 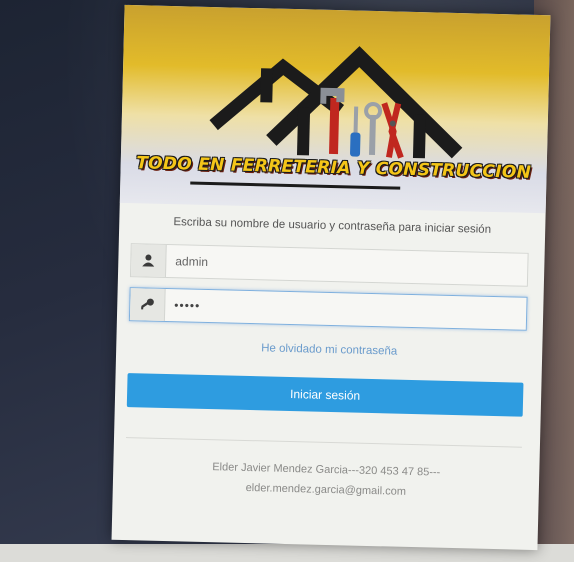 I want to click on screwdriver-icon, so click(x=355, y=131).